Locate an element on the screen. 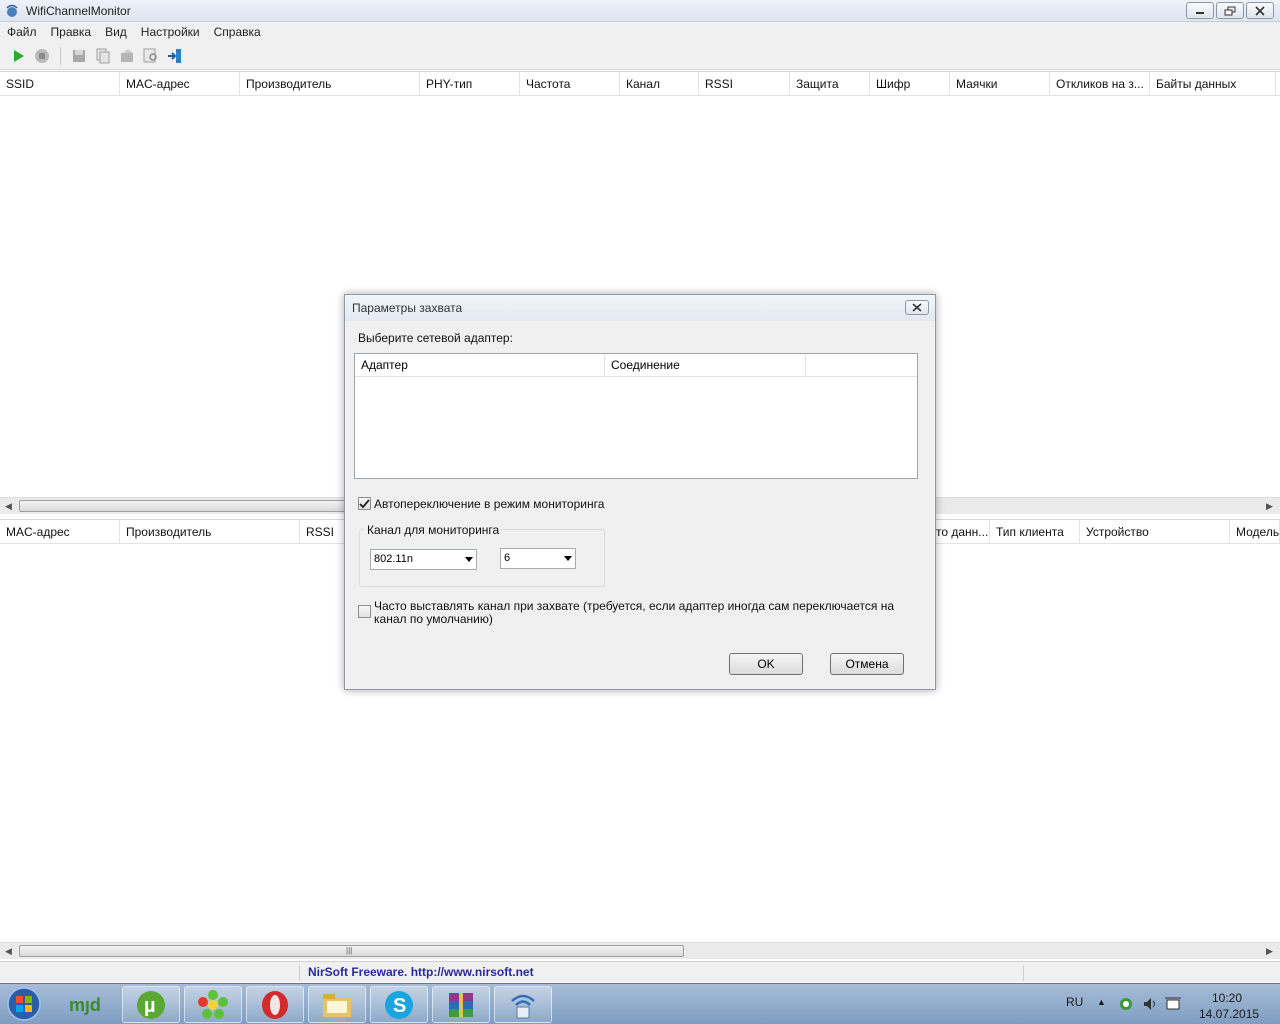 The width and height of the screenshot is (1280, 1024). channel-value: 6 is located at coordinates (507, 558).